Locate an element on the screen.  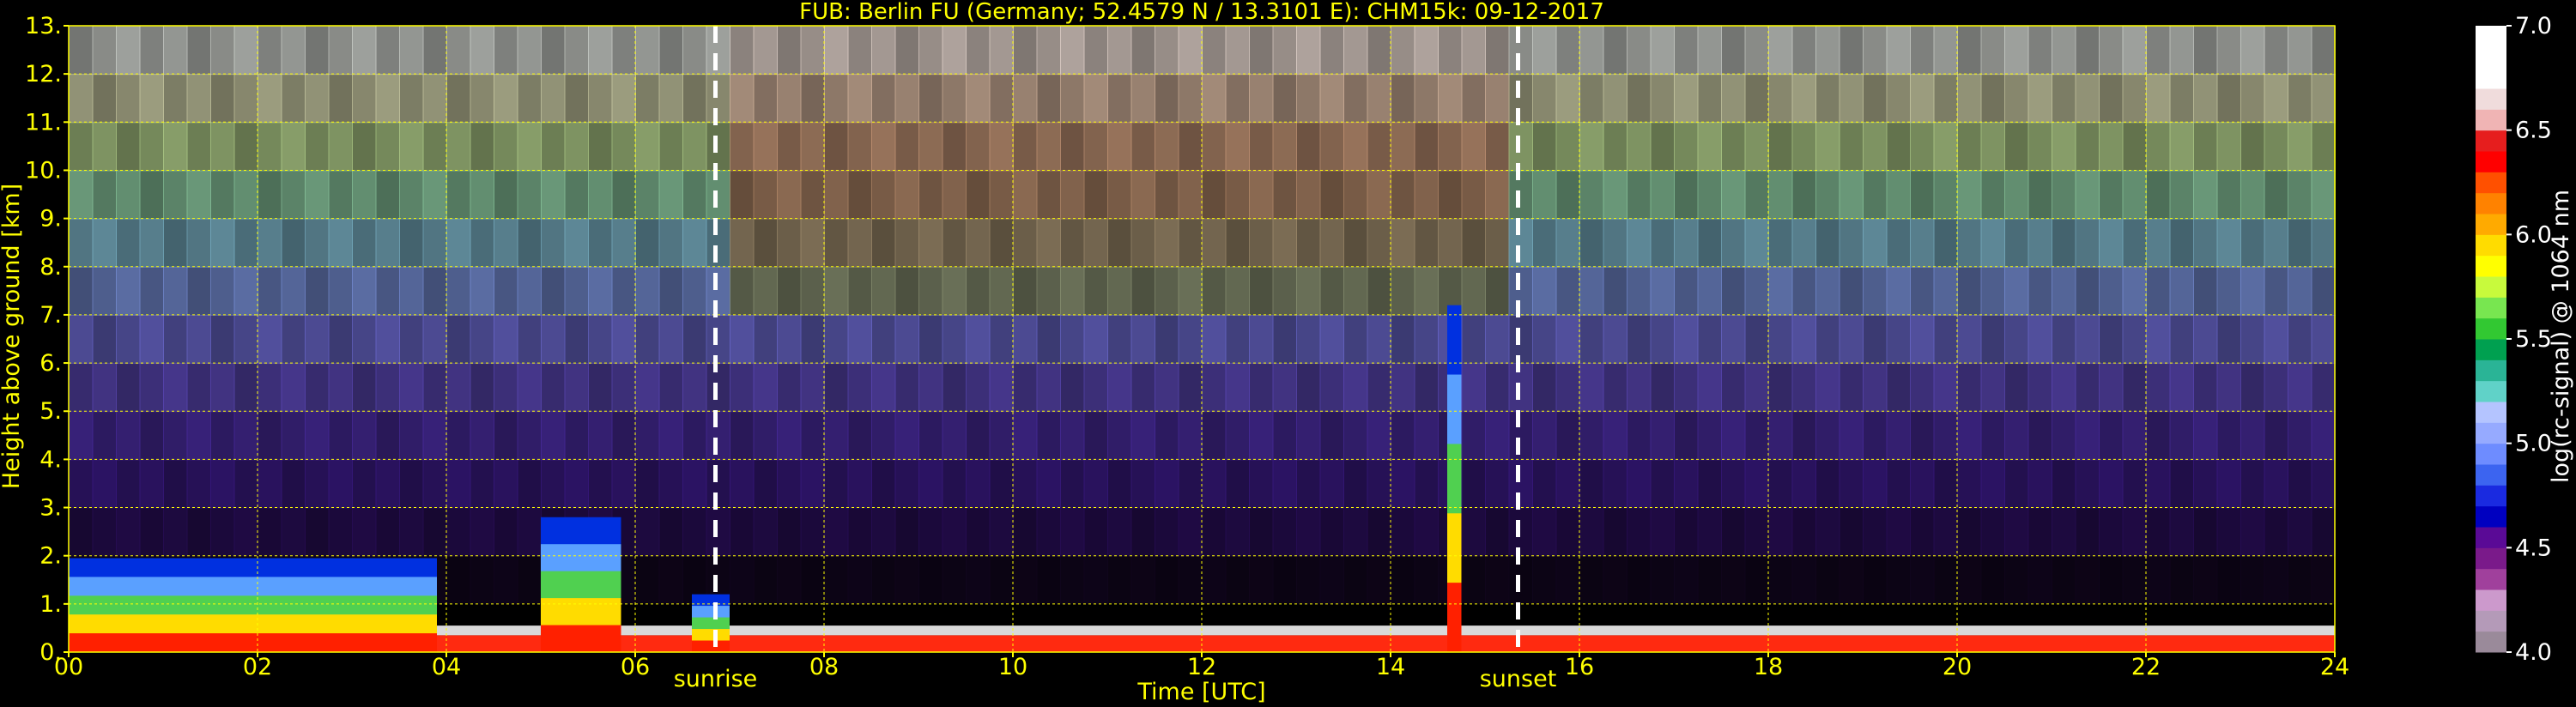
y-tick-label: 3. is located at coordinates (50, 508).